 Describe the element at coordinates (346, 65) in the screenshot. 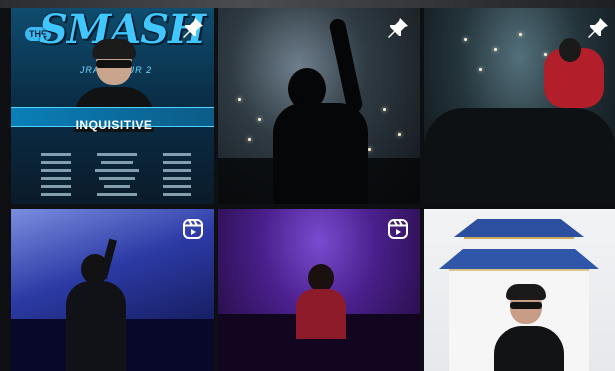

I see `performer-raised-arm` at that location.